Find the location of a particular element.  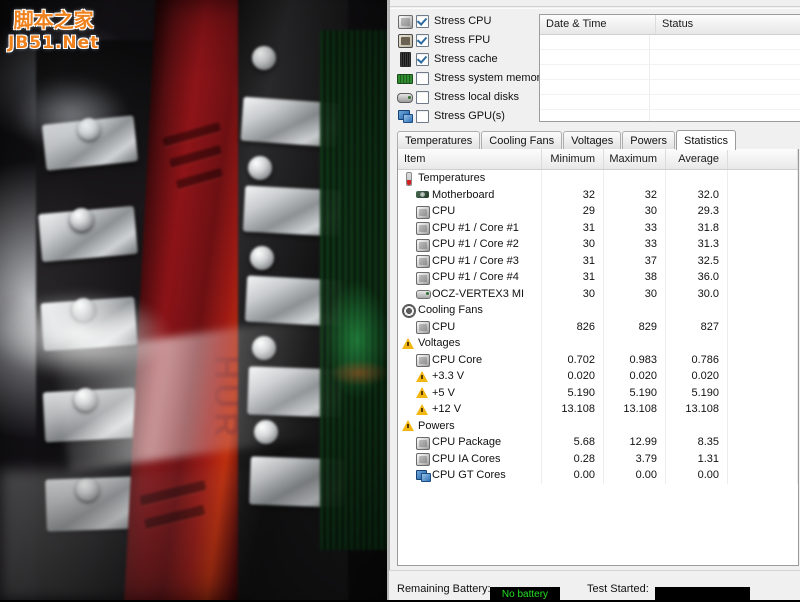

tab-temperatures: Temperatures is located at coordinates (439, 140).